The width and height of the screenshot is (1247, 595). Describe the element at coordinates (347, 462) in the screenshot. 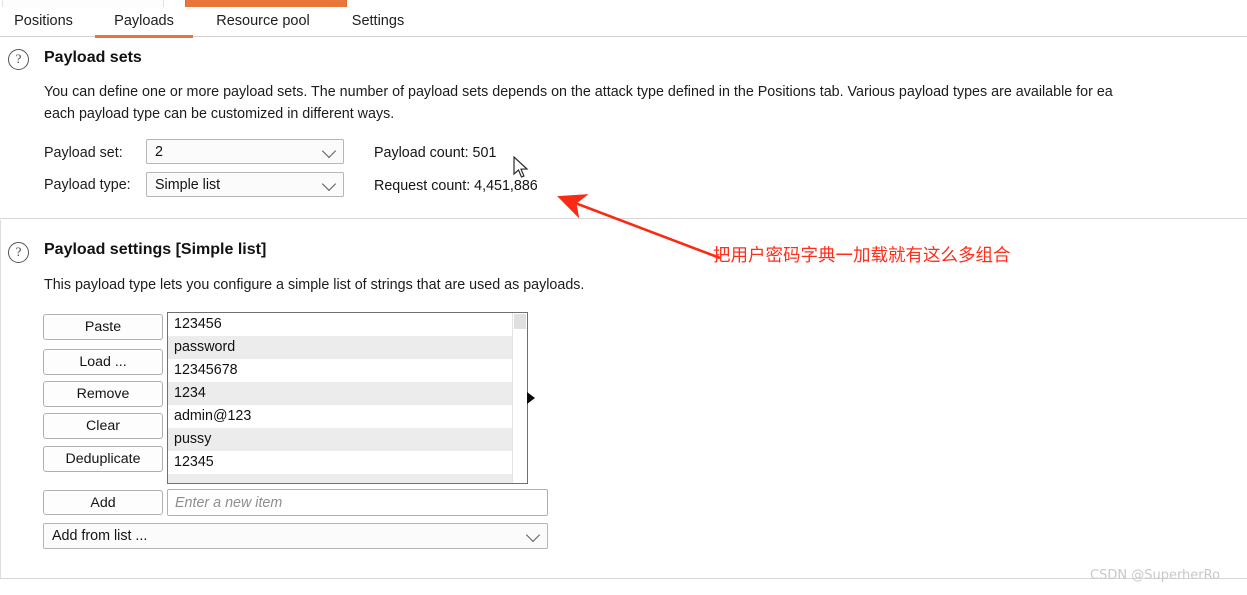

I see `list-item: 12345` at that location.